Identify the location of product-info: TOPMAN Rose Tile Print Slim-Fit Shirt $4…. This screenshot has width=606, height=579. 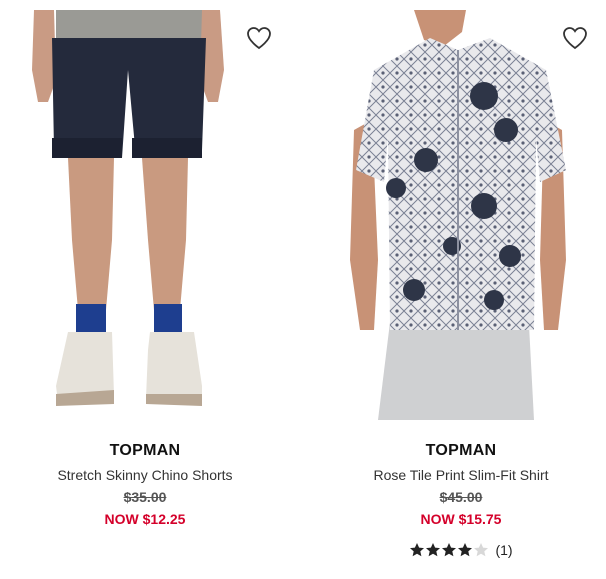
(461, 500).